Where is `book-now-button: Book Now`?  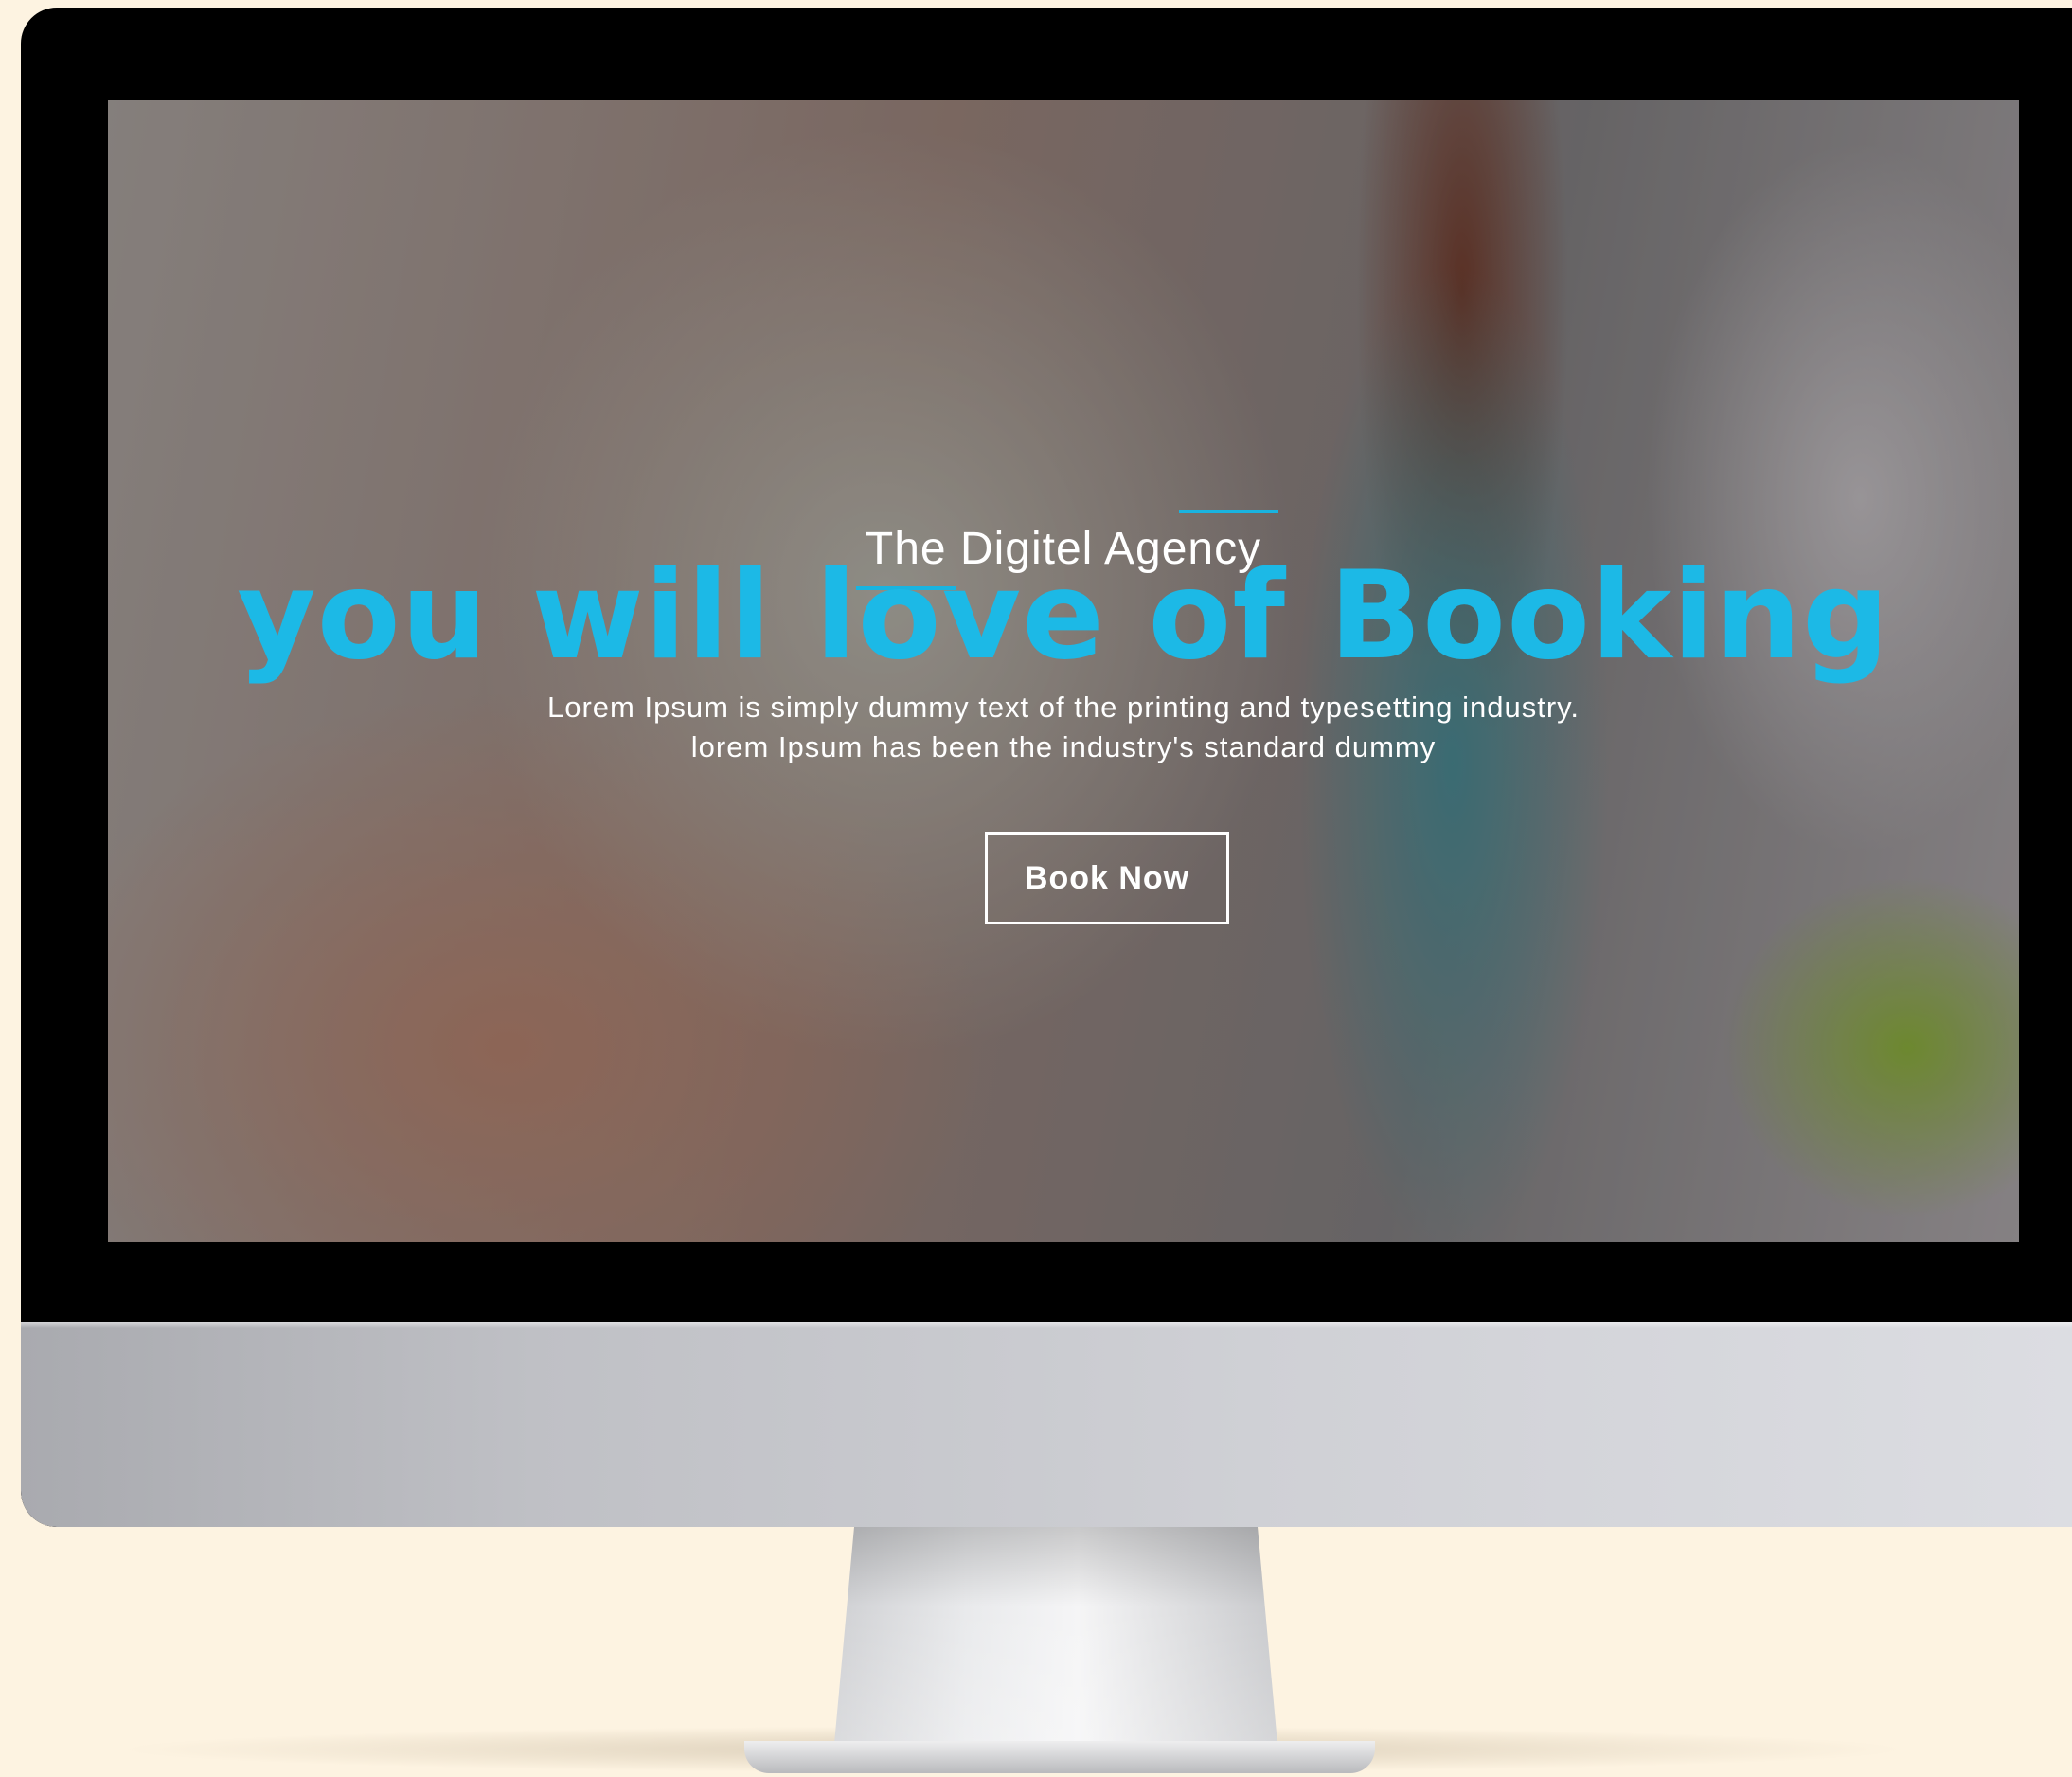 book-now-button: Book Now is located at coordinates (1107, 878).